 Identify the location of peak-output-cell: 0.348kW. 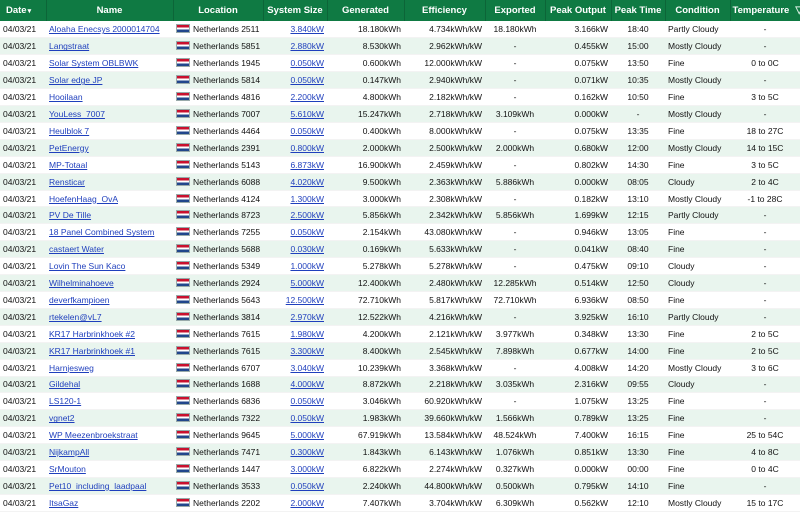
(578, 334).